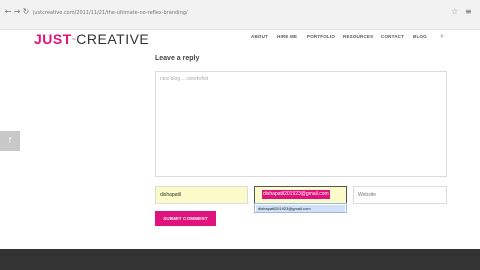 The image size is (480, 270). What do you see at coordinates (321, 37) in the screenshot?
I see `nav-portfolio: PORTFOLIO` at bounding box center [321, 37].